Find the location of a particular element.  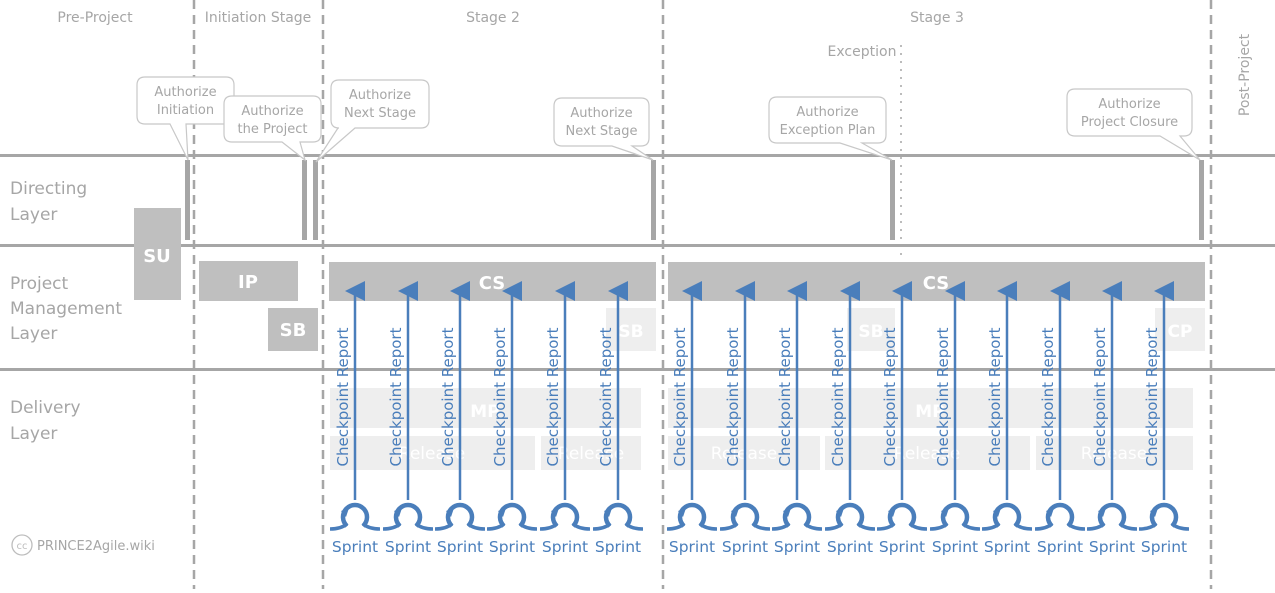

phase-initiation: Initiation Stage is located at coordinates (258, 18).